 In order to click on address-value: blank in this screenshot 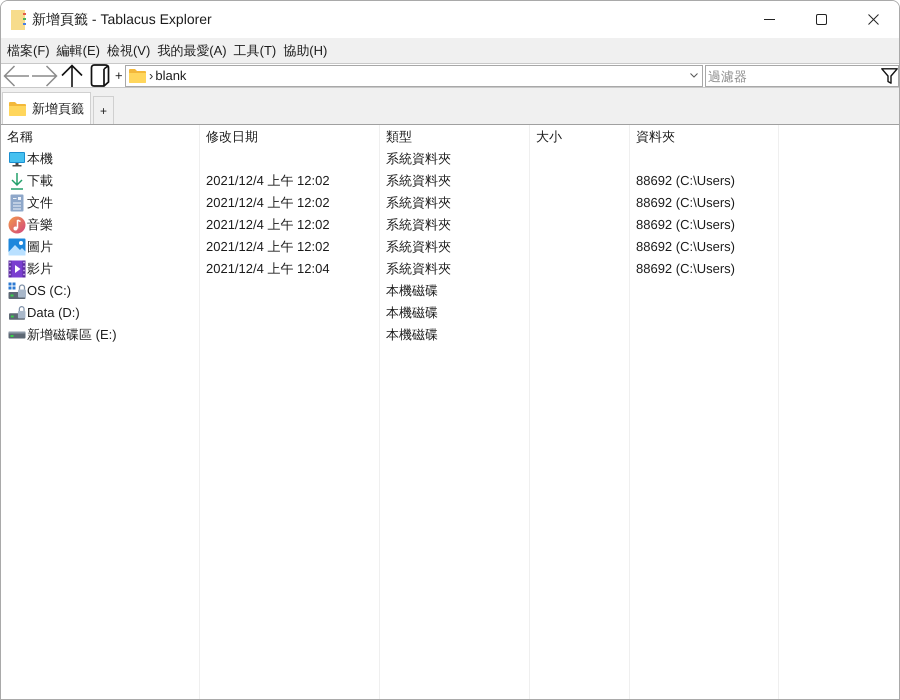, I will do `click(170, 76)`.